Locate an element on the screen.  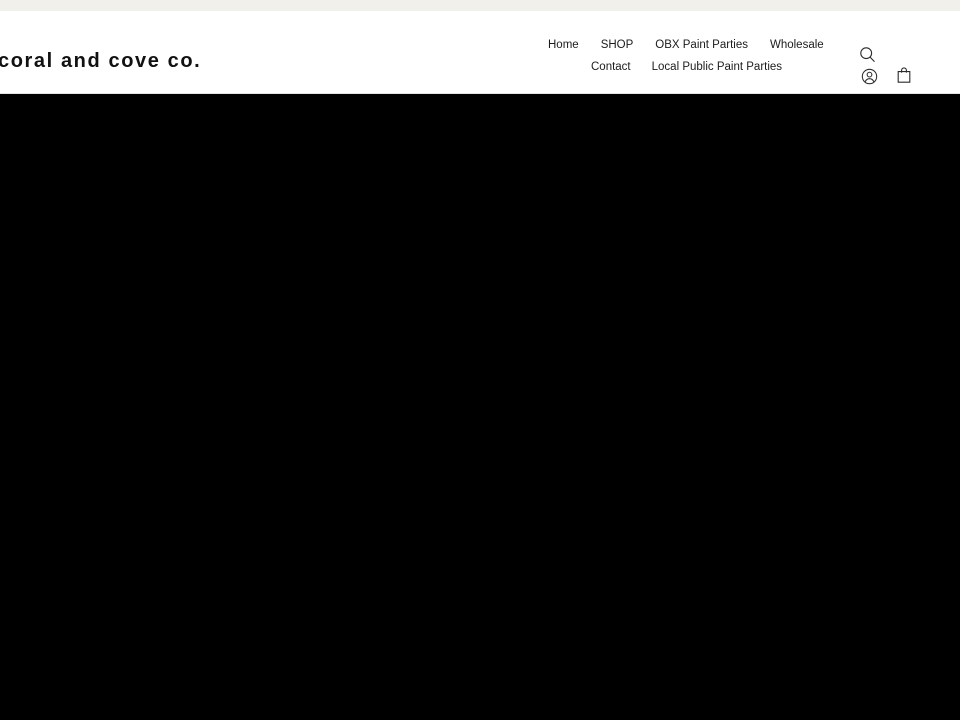
nav-link-contact: Contact is located at coordinates (611, 67).